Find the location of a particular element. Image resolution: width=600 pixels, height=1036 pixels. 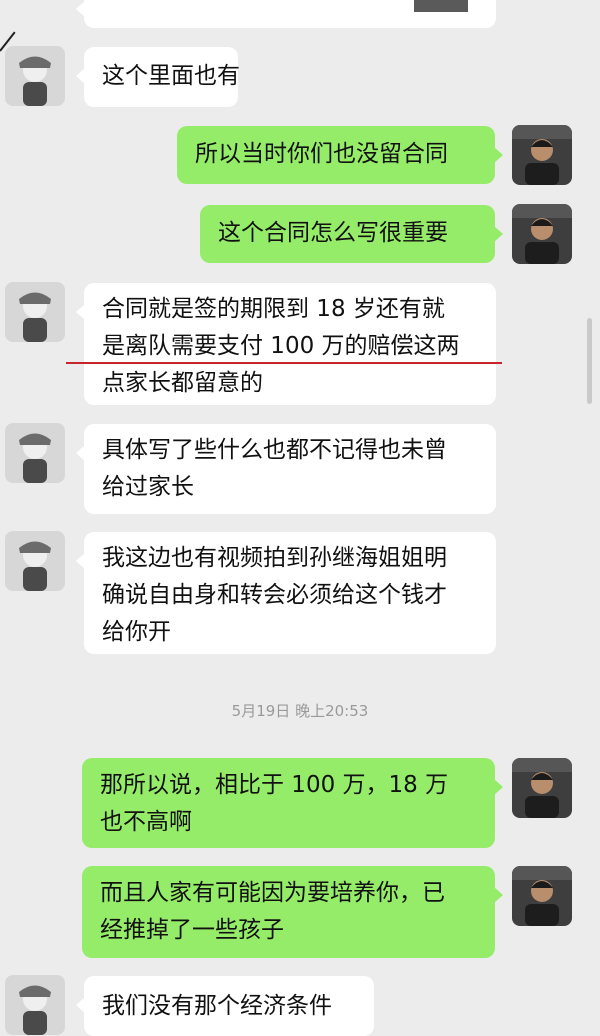

message-text-line: 给你开 is located at coordinates (136, 632).